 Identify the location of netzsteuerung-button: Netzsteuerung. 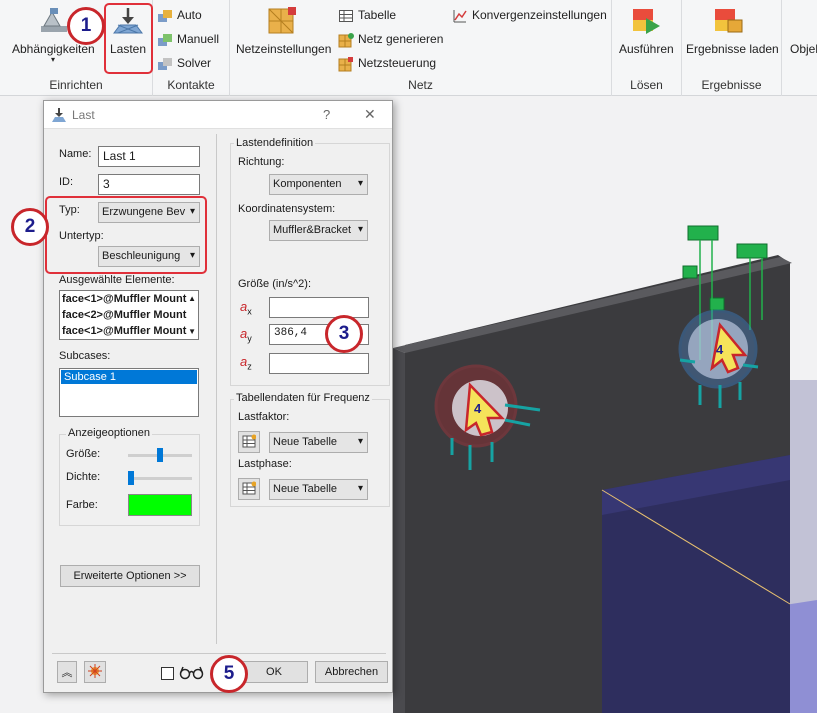
(387, 64).